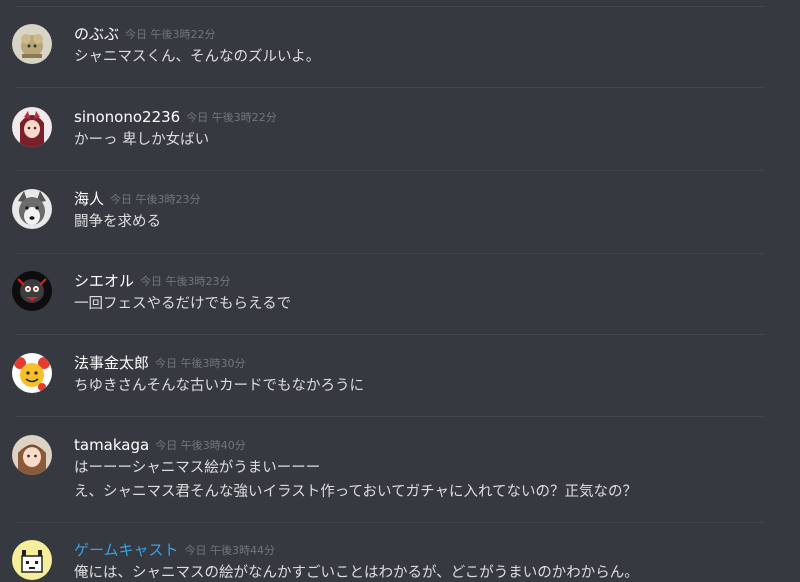 The image size is (800, 582). What do you see at coordinates (200, 363) in the screenshot?
I see `message-timestamp: 今日 午後3時30分` at bounding box center [200, 363].